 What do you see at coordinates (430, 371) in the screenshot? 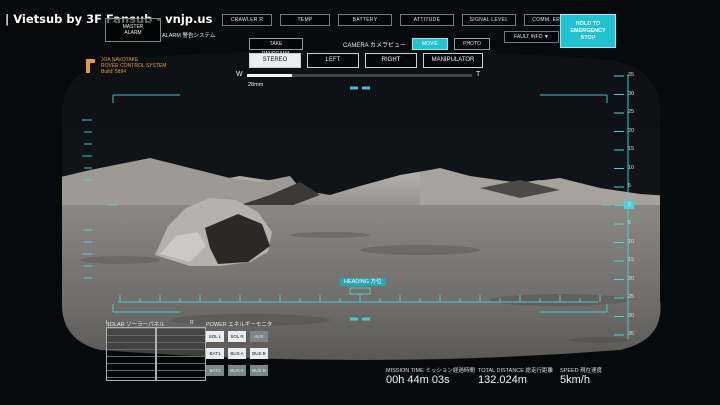
I see `mission-time-label: MISSION TIME ミッション経過時間` at bounding box center [430, 371].